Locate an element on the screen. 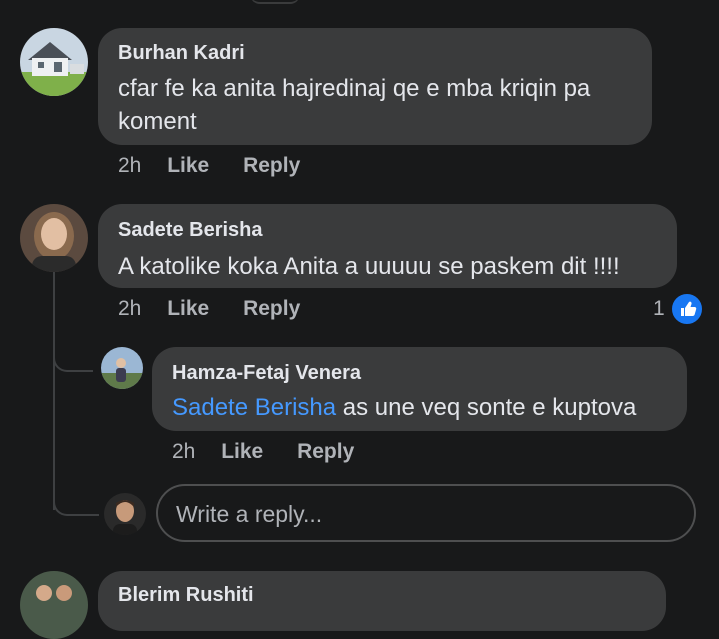 Image resolution: width=719 pixels, height=639 pixels. previous-comment-fragment is located at coordinates (275, 2).